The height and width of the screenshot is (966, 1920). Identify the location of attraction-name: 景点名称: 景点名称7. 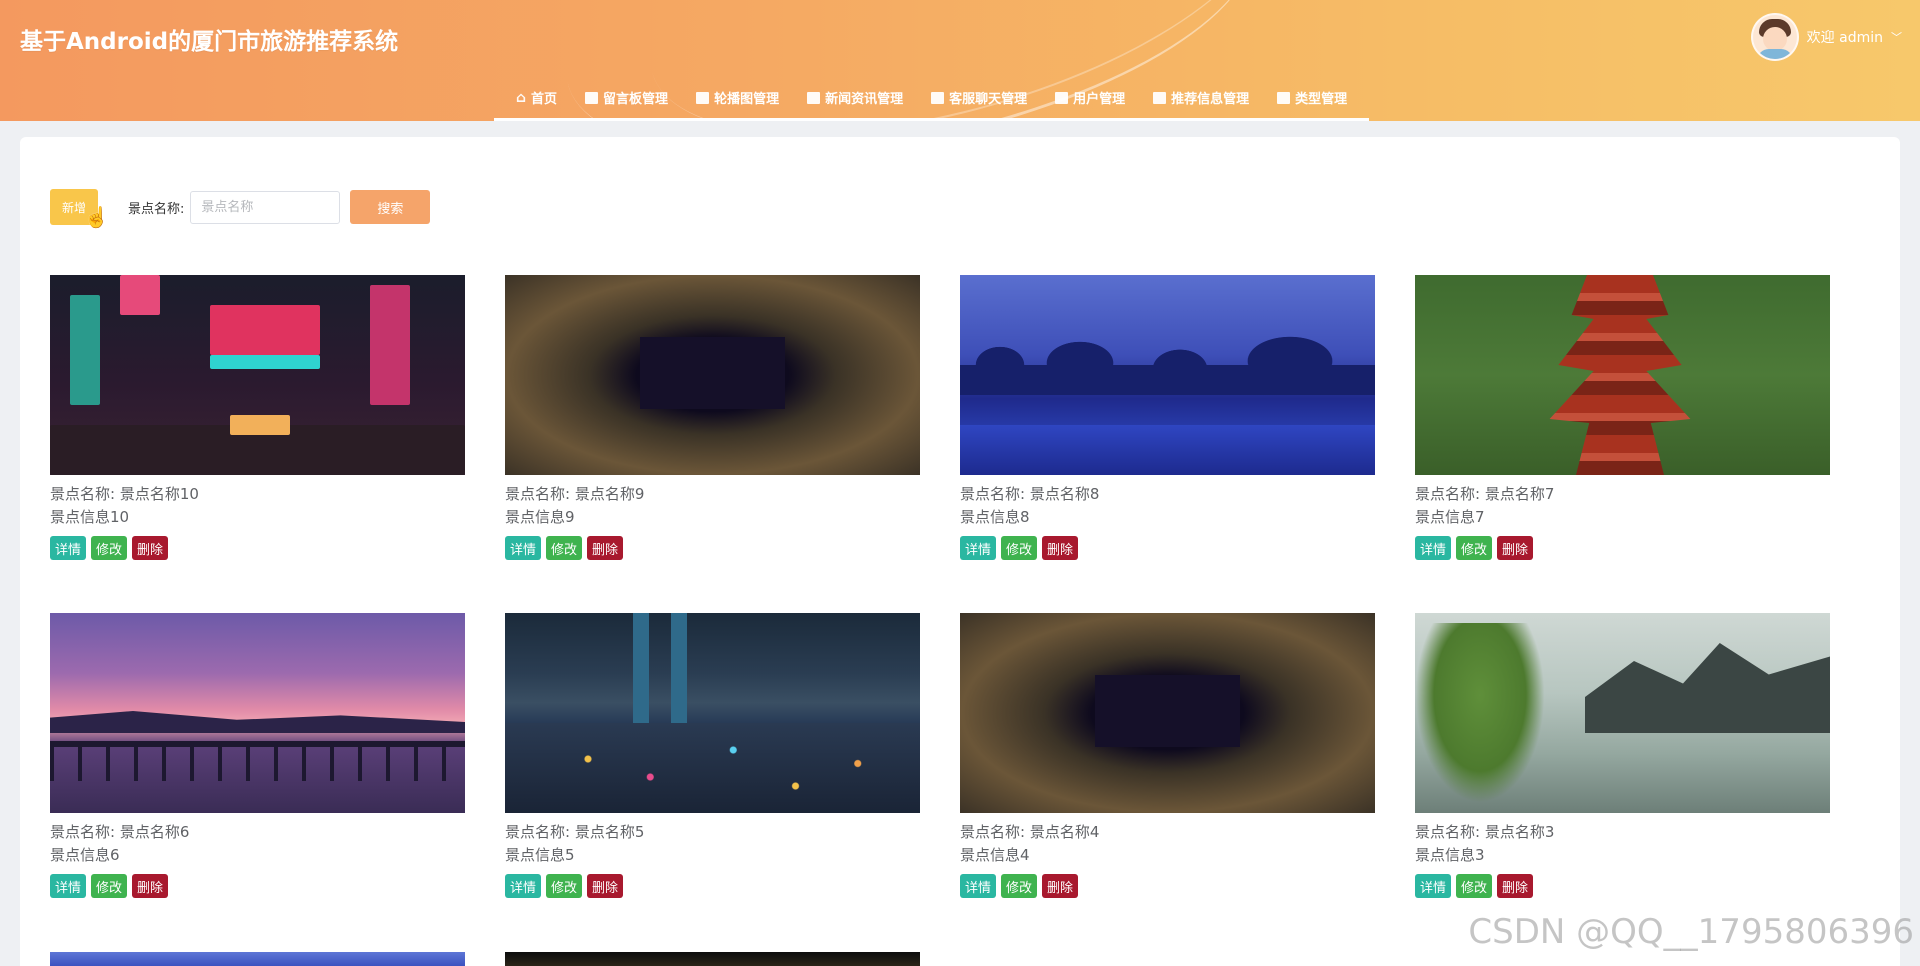
(1485, 494).